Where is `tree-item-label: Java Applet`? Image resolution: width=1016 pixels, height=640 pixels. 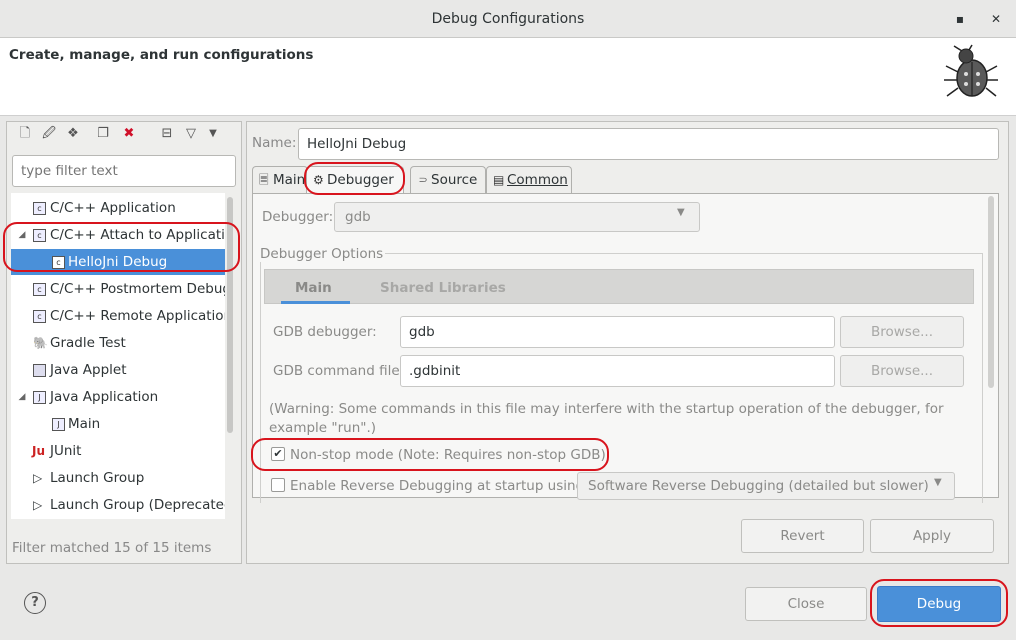
tree-item-label: Java Applet is located at coordinates (88, 370).